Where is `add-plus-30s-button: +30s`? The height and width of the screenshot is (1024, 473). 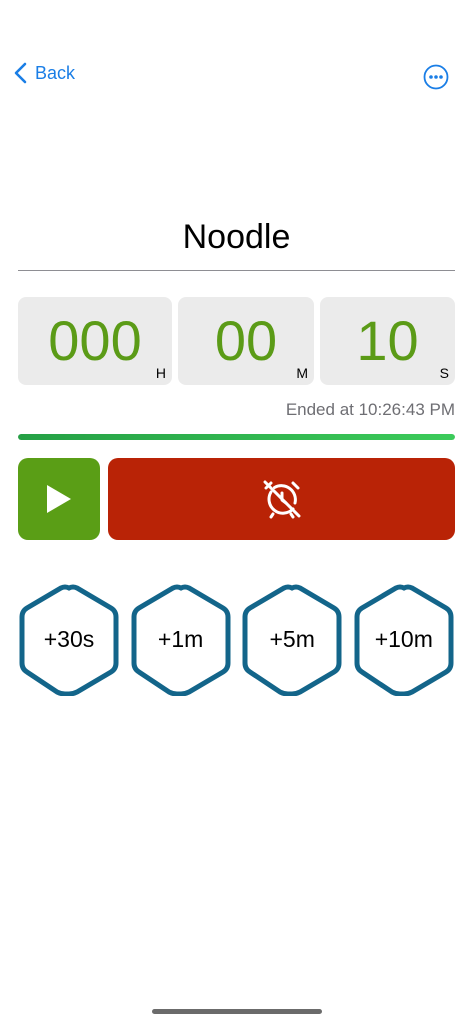
add-plus-30s-button: +30s is located at coordinates (69, 640).